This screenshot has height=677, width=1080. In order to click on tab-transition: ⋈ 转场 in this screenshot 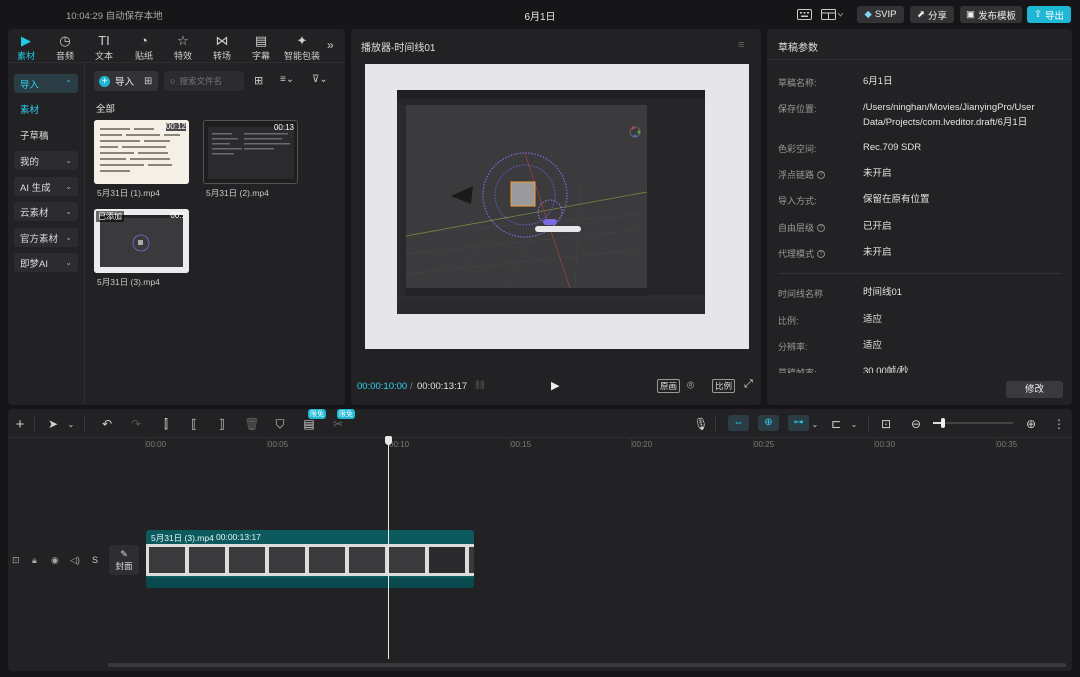, I will do `click(222, 47)`.